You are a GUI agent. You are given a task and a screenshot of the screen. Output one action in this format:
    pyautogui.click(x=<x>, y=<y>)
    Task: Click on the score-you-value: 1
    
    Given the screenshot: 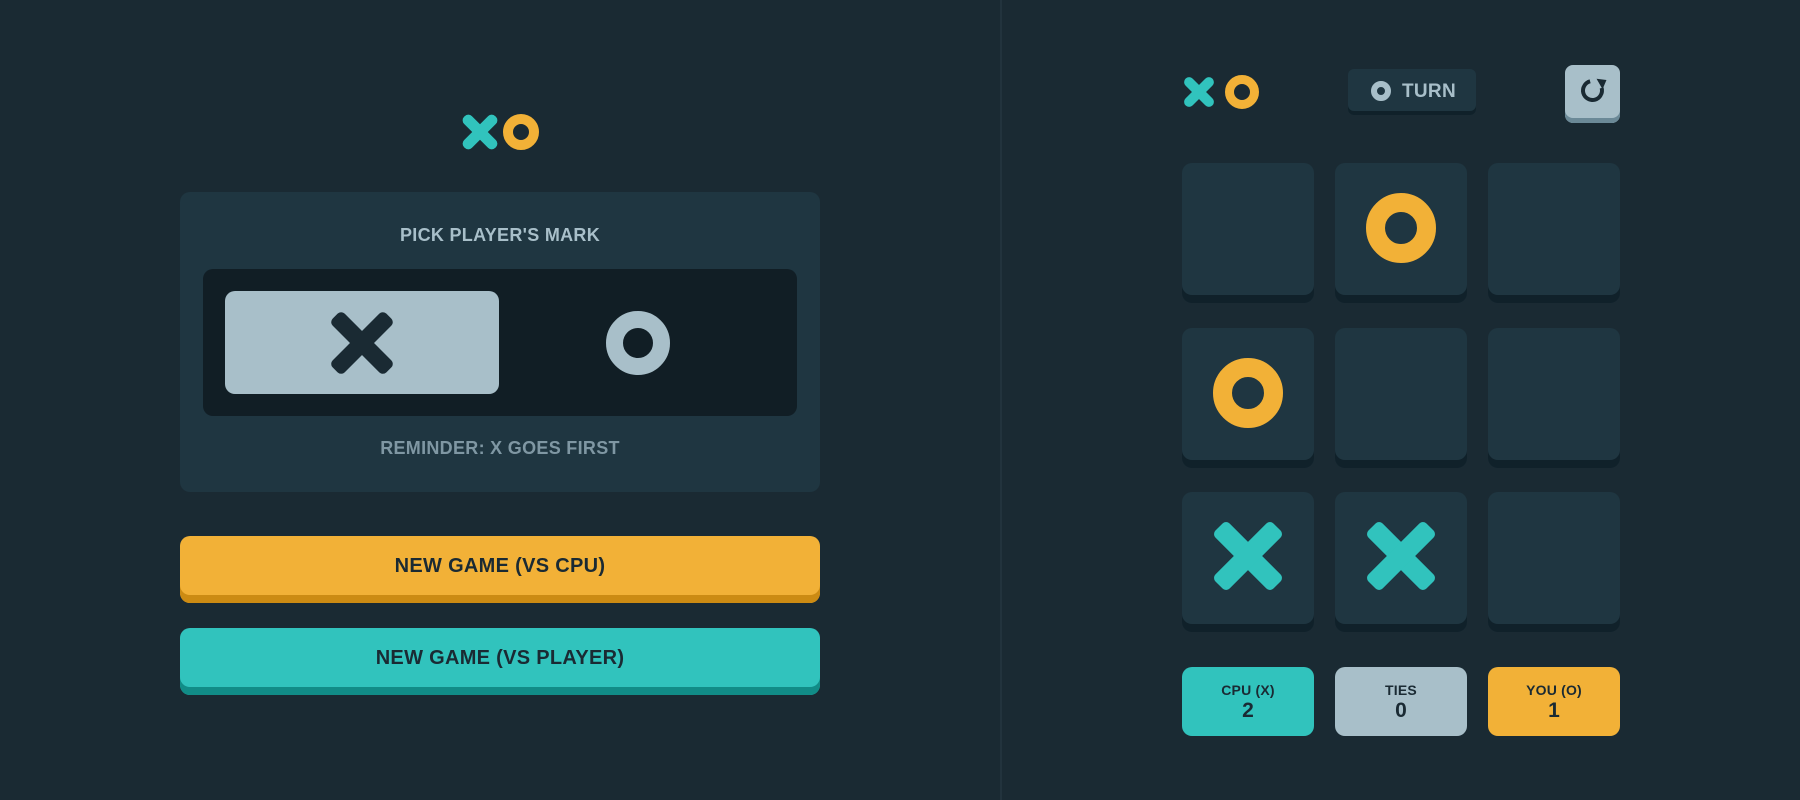 What is the action you would take?
    pyautogui.click(x=1554, y=710)
    